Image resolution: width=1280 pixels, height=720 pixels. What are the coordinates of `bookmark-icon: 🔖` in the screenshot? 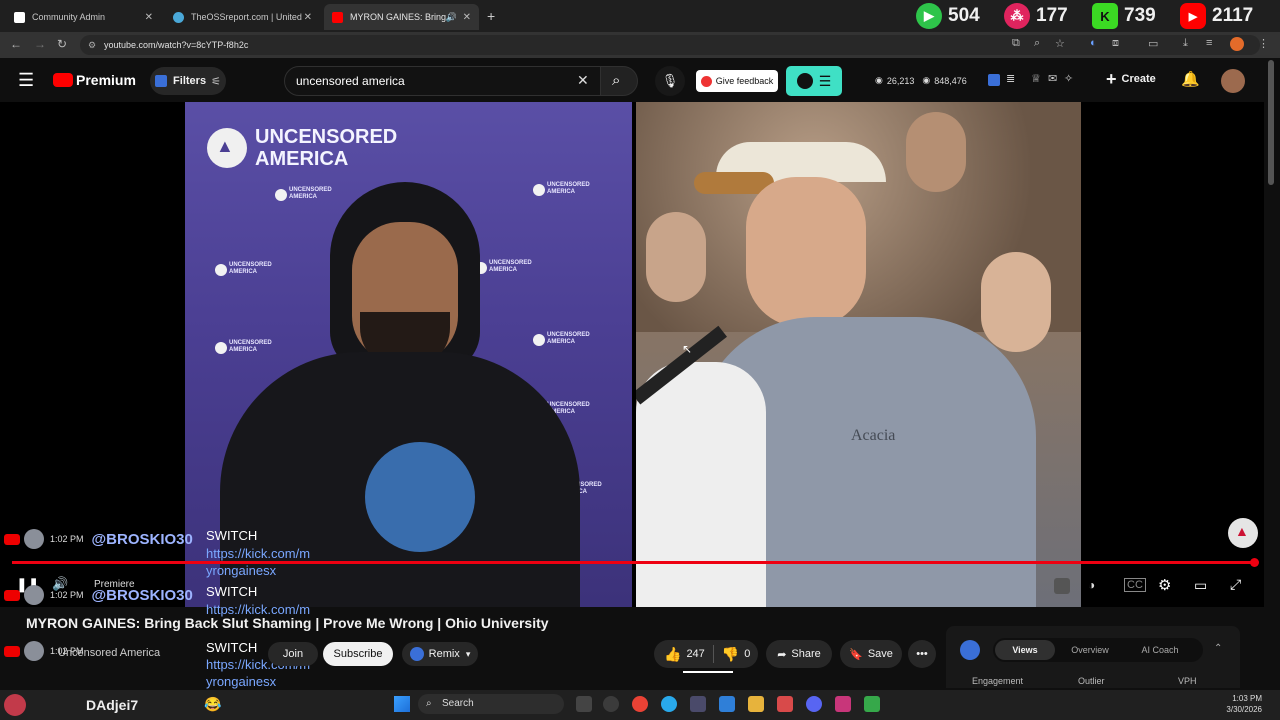 It's located at (856, 654).